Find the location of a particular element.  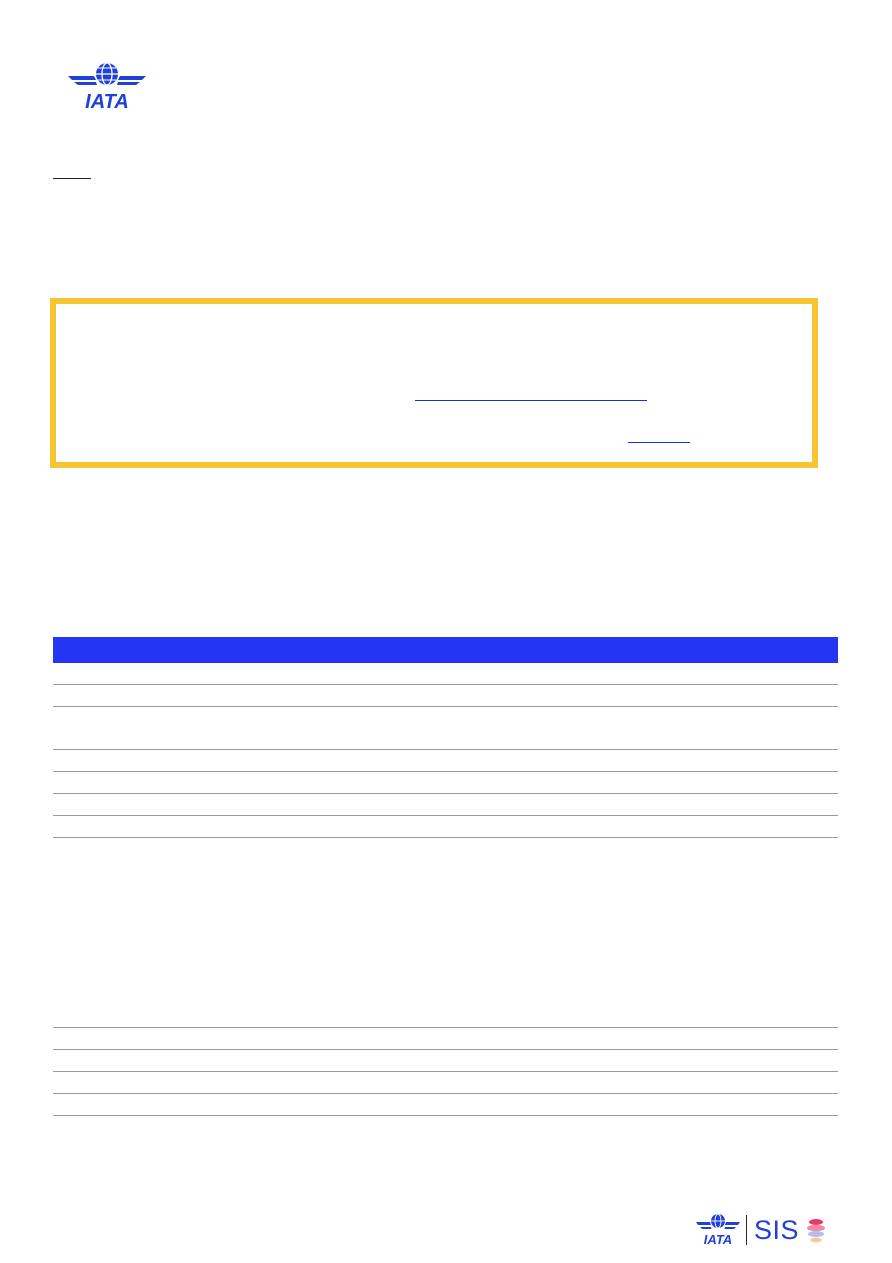

header-link is located at coordinates (72, 169).